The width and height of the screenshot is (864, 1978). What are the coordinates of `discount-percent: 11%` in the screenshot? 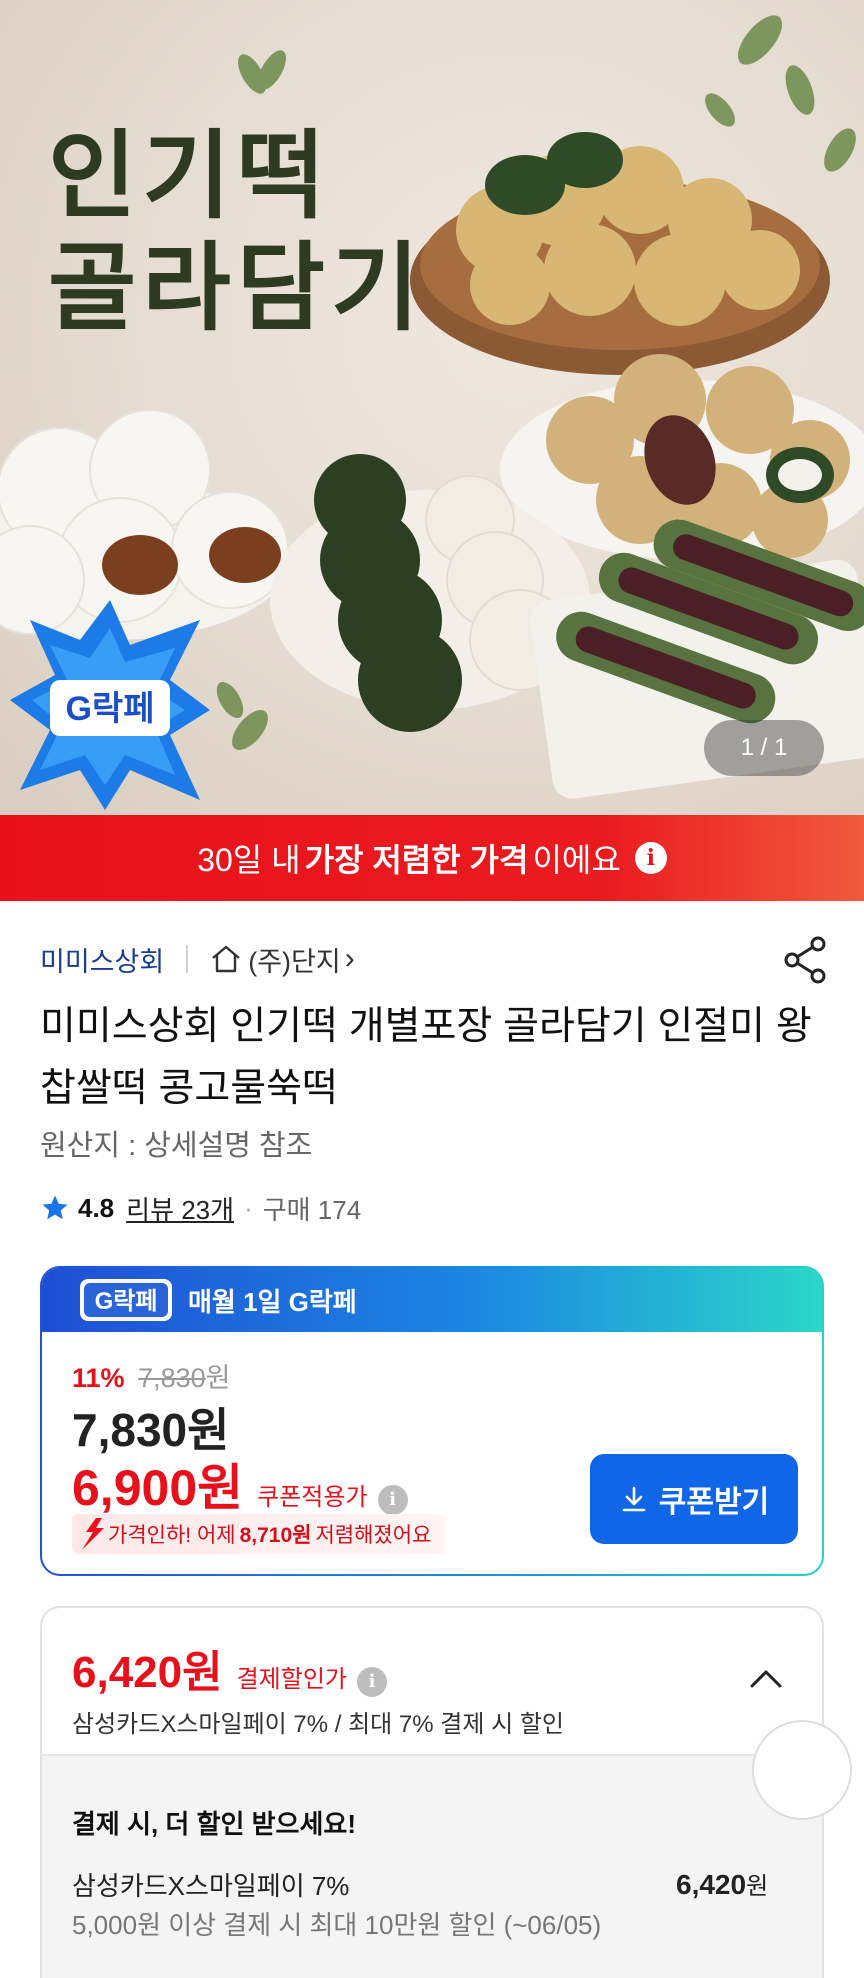 It's located at (98, 1378).